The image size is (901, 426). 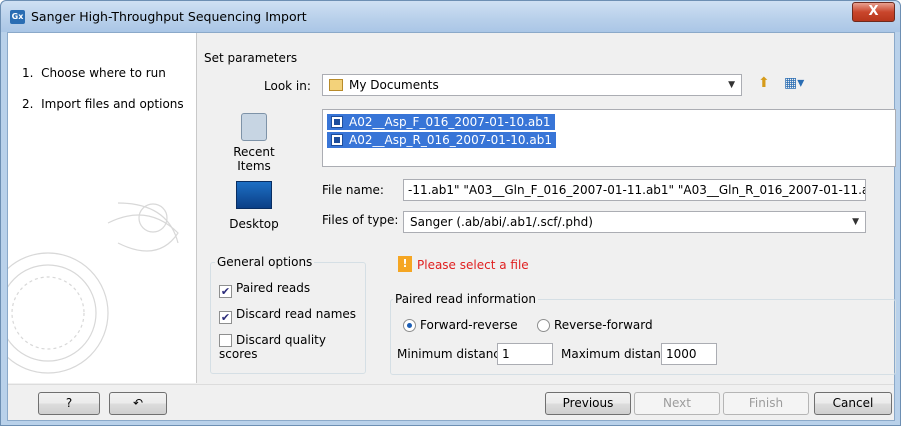 I want to click on step-label: Choose where to run, so click(x=103, y=73).